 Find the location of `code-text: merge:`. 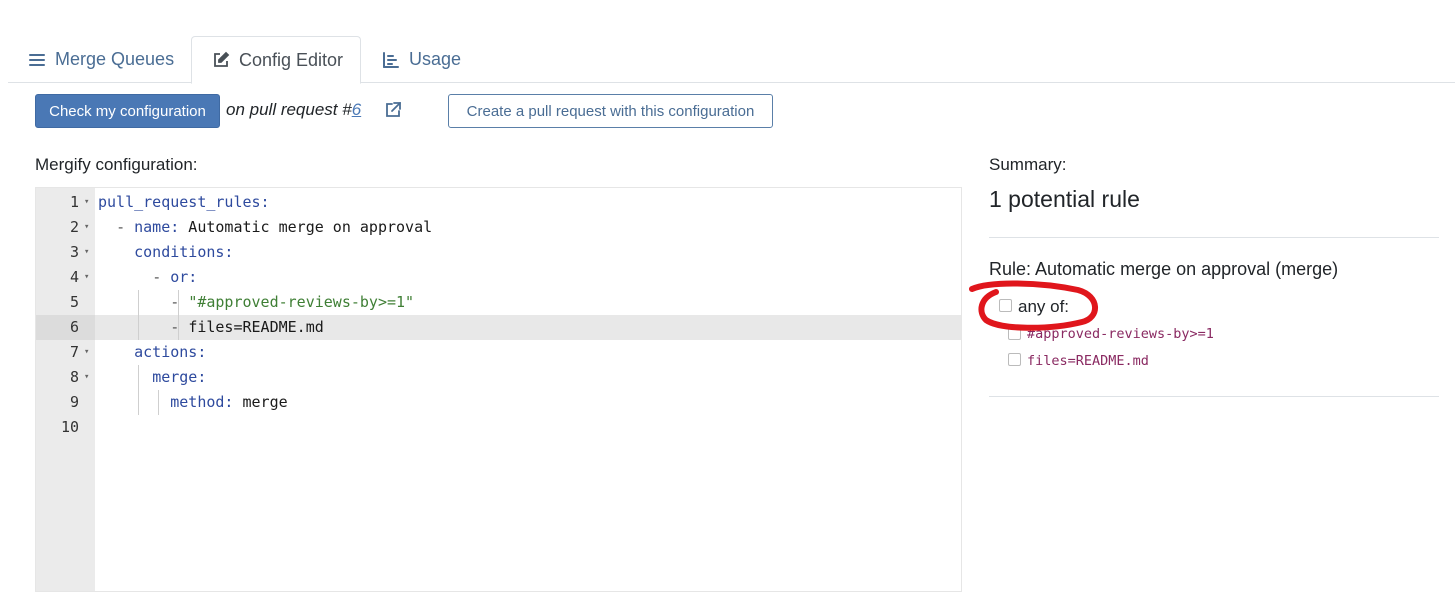

code-text: merge: is located at coordinates (152, 377).